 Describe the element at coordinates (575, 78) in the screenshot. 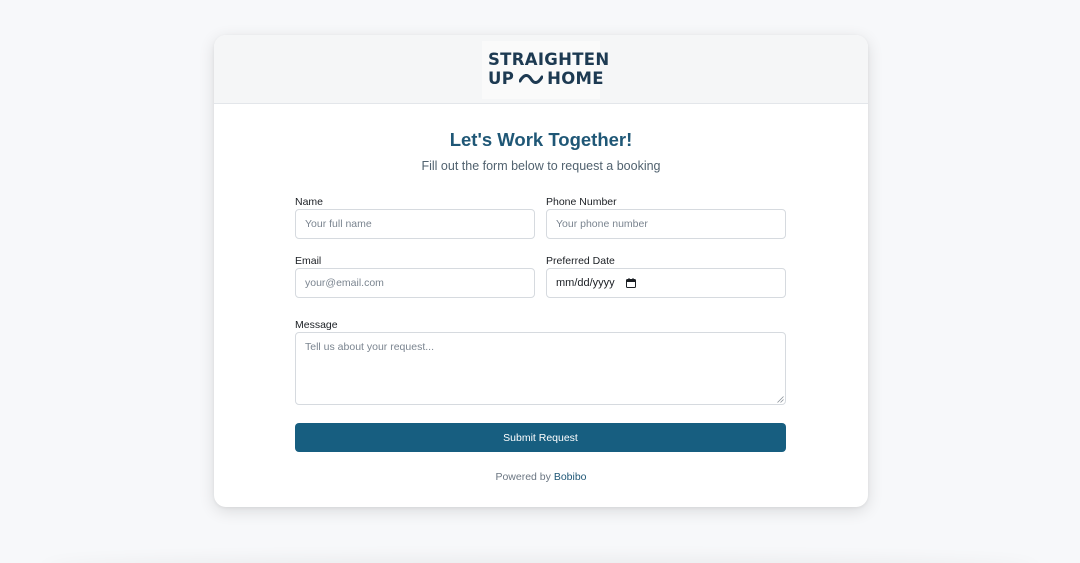

I see `logo-text-home: HOME` at that location.